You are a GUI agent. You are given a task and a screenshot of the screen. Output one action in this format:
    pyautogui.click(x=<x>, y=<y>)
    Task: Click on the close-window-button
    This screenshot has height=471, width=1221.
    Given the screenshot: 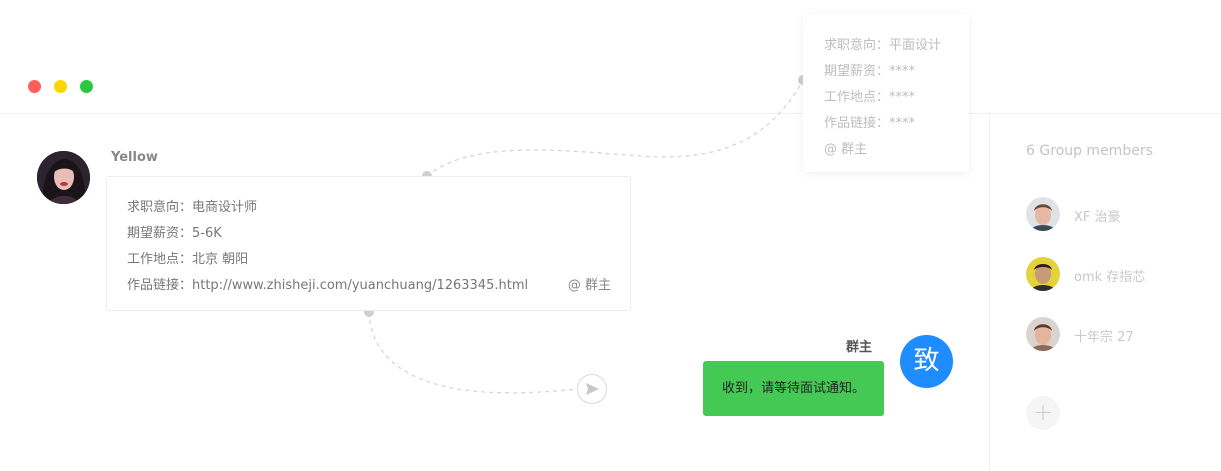 What is the action you would take?
    pyautogui.click(x=34, y=86)
    